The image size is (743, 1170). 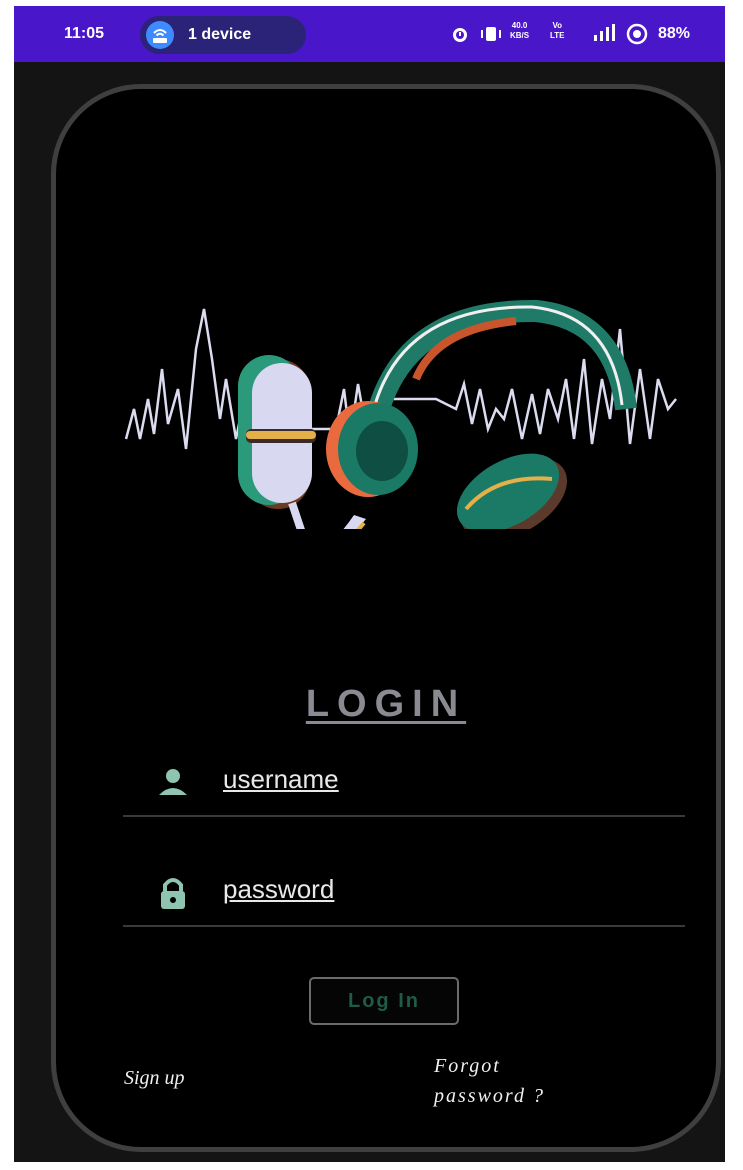 I want to click on device-chip: 1 device, so click(x=223, y=35).